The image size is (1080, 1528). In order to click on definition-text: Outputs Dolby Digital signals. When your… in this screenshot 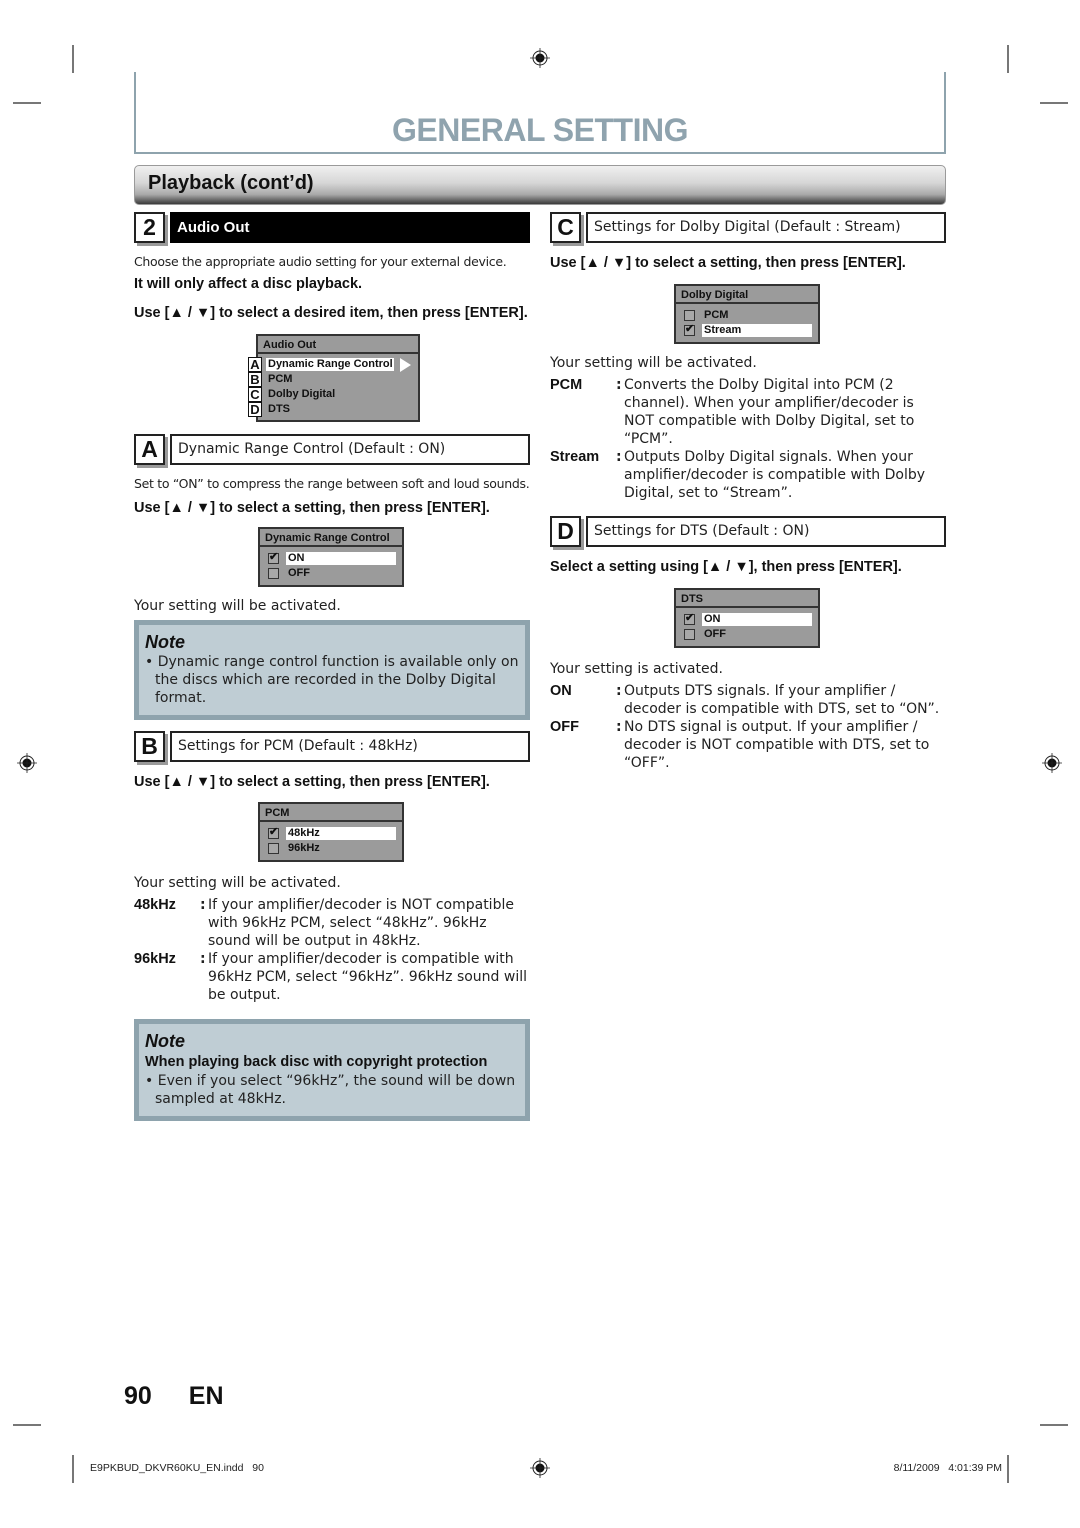, I will do `click(775, 475)`.